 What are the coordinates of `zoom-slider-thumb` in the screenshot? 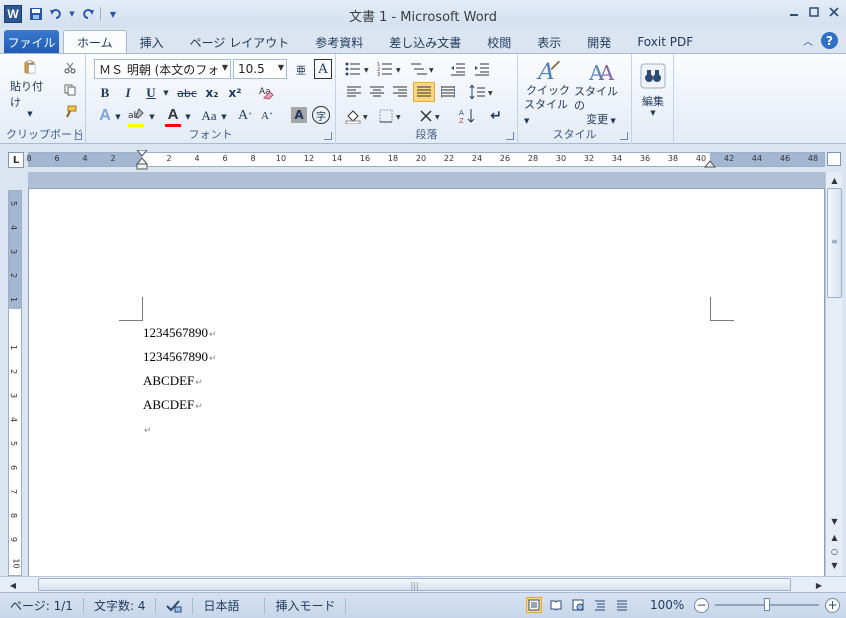 It's located at (767, 604).